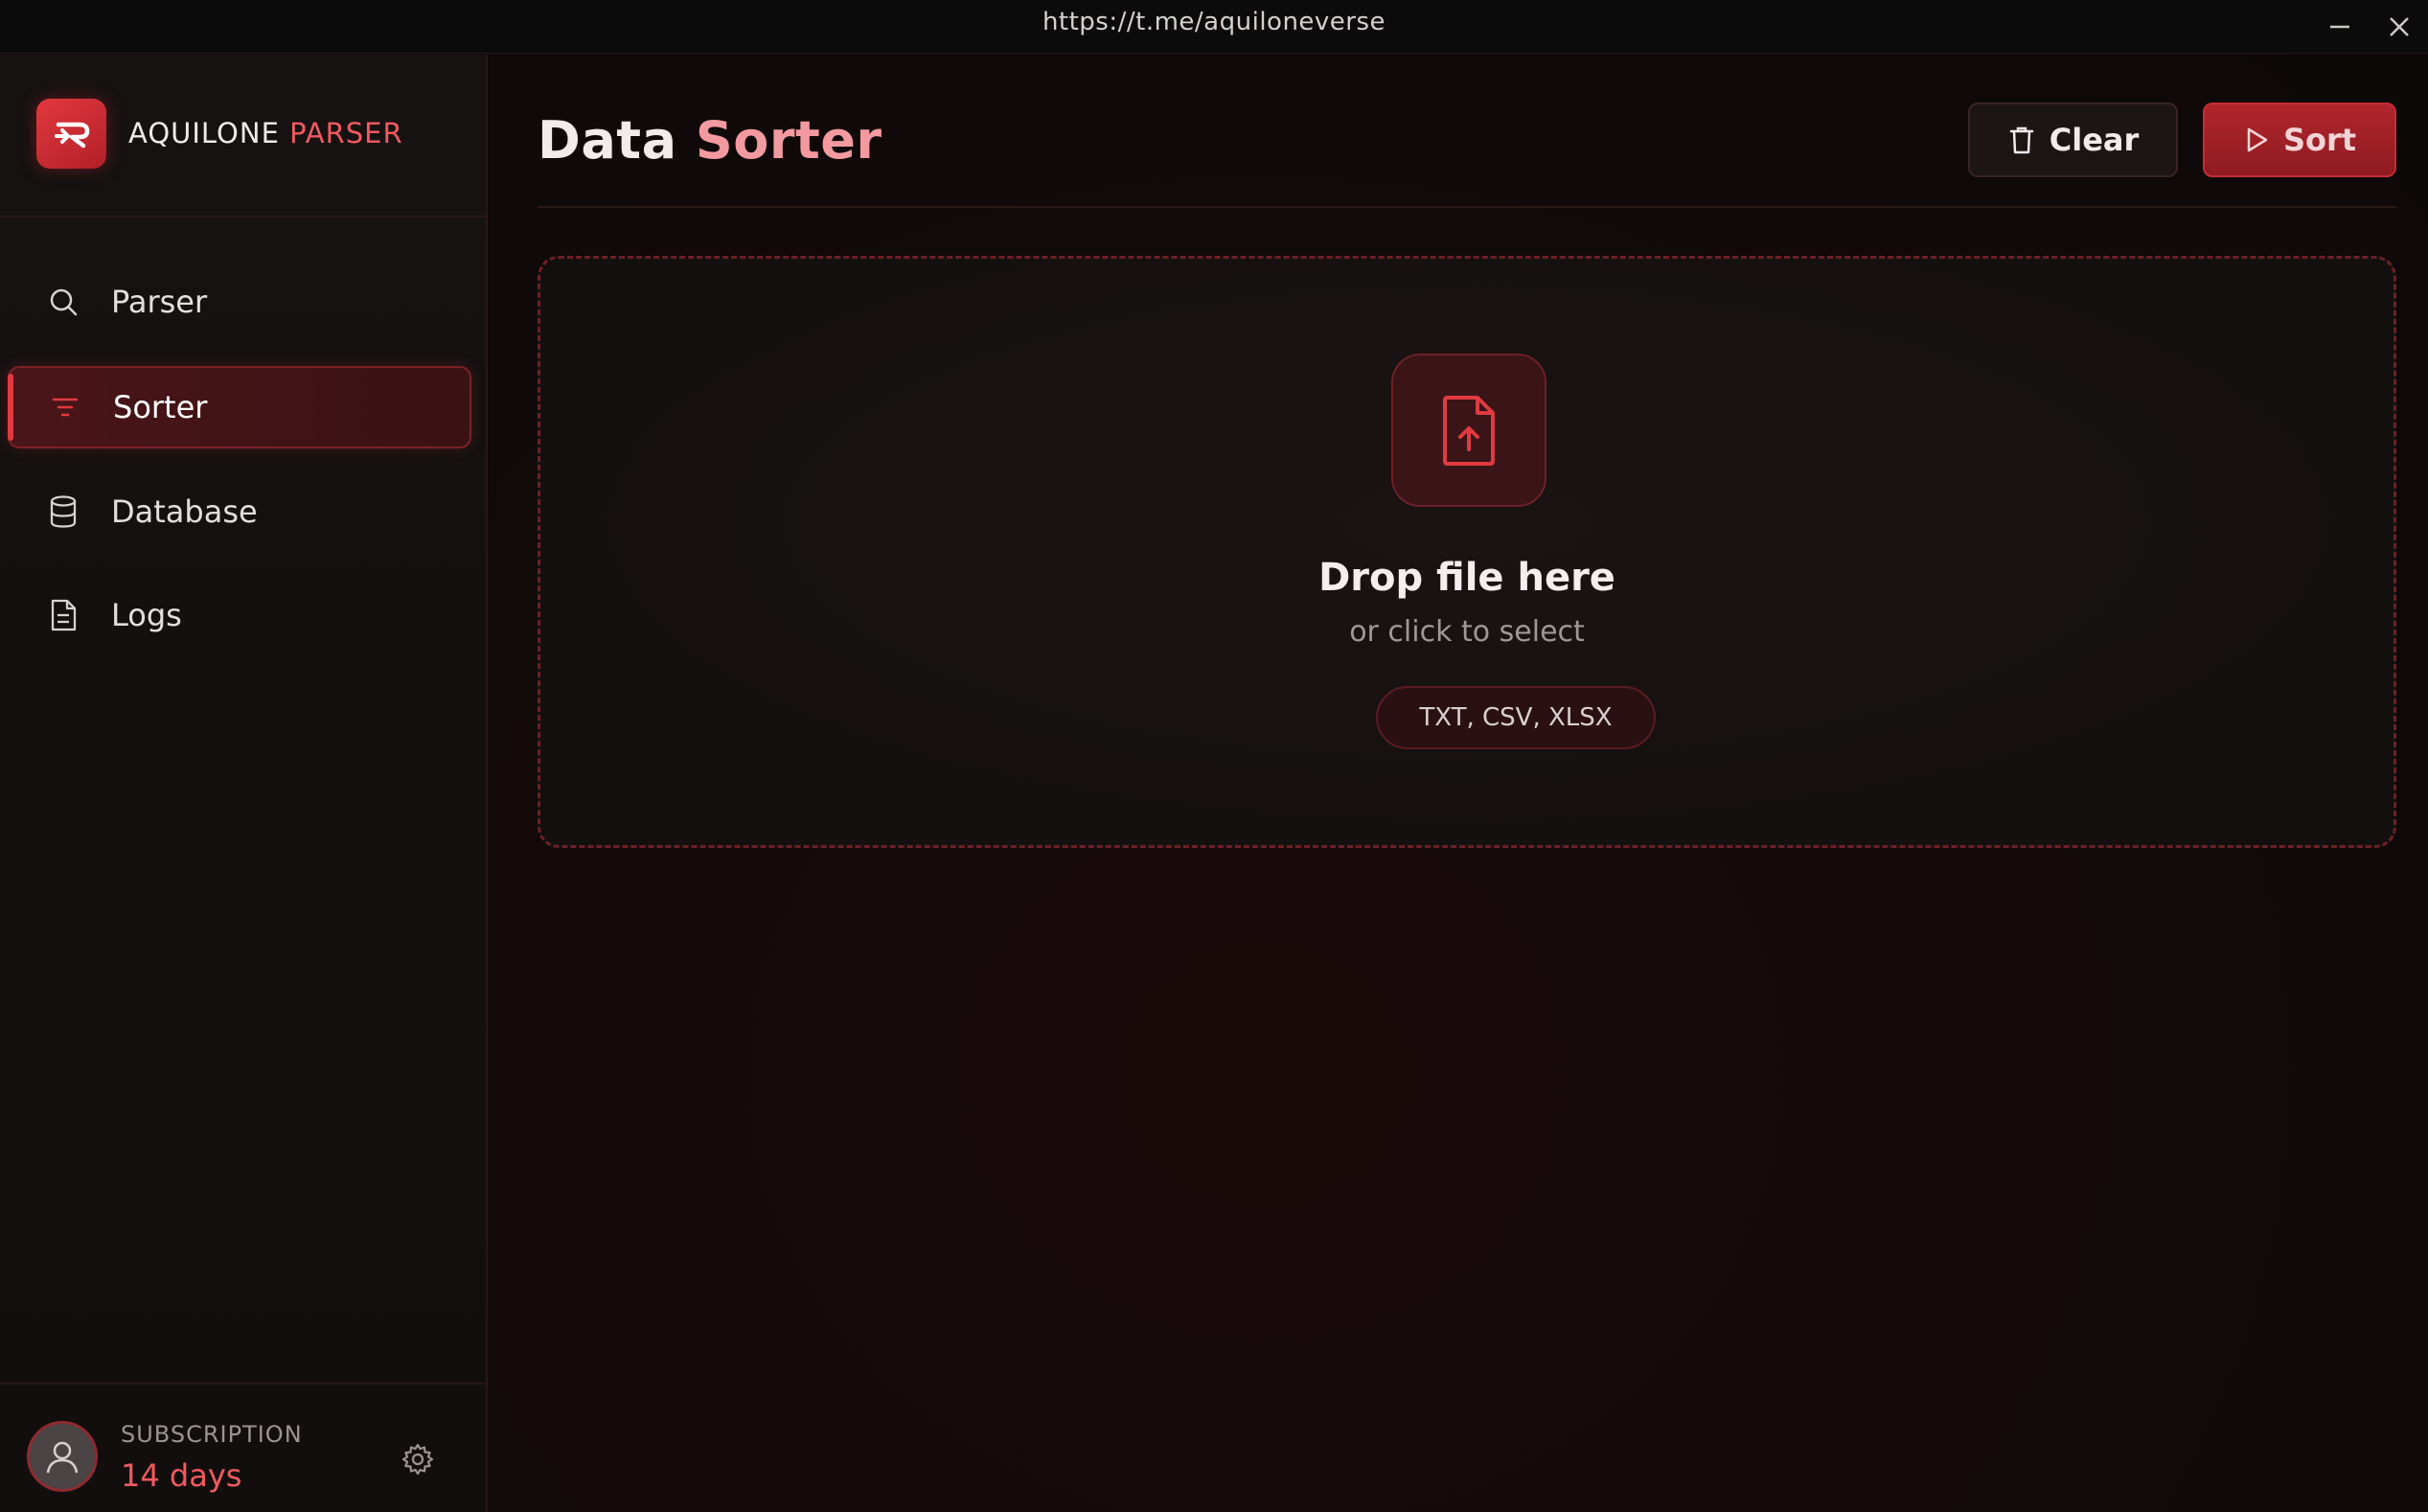 The width and height of the screenshot is (2428, 1512). I want to click on trash-icon, so click(2021, 140).